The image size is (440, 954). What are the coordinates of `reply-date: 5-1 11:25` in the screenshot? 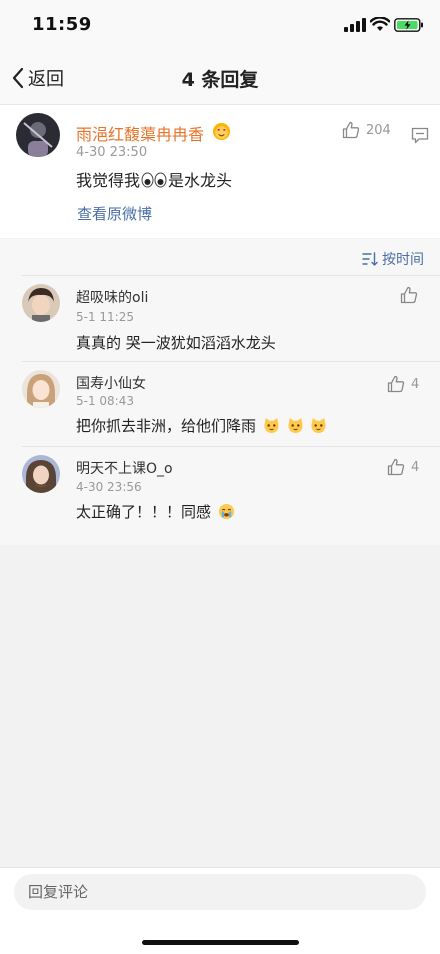 It's located at (105, 317).